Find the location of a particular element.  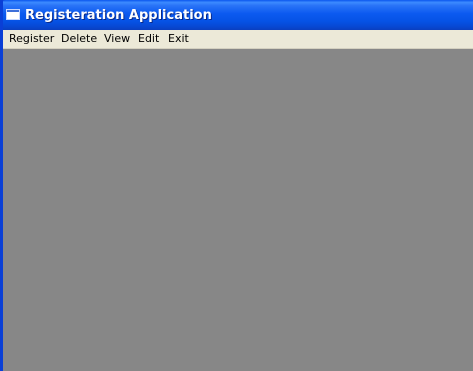

menu-exit: Exit is located at coordinates (178, 38).